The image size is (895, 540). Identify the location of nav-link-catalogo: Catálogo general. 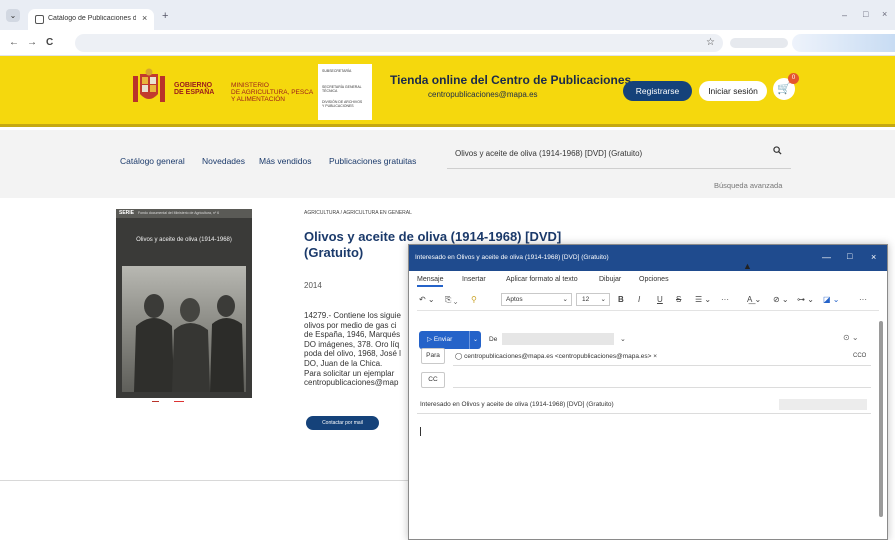
(152, 161).